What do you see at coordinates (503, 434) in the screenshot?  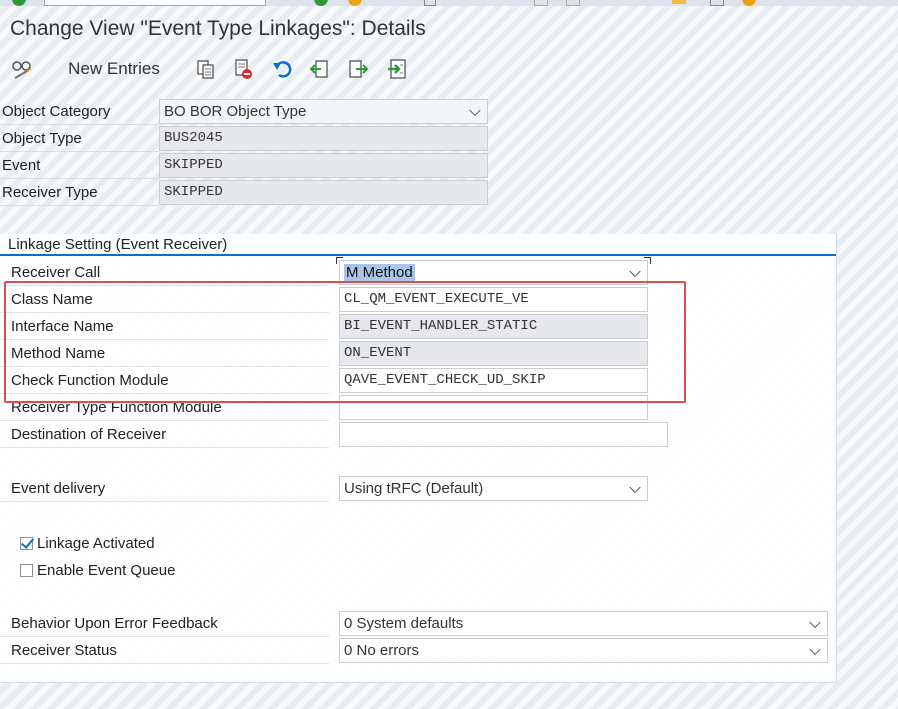 I see `destination-of-receiver-field` at bounding box center [503, 434].